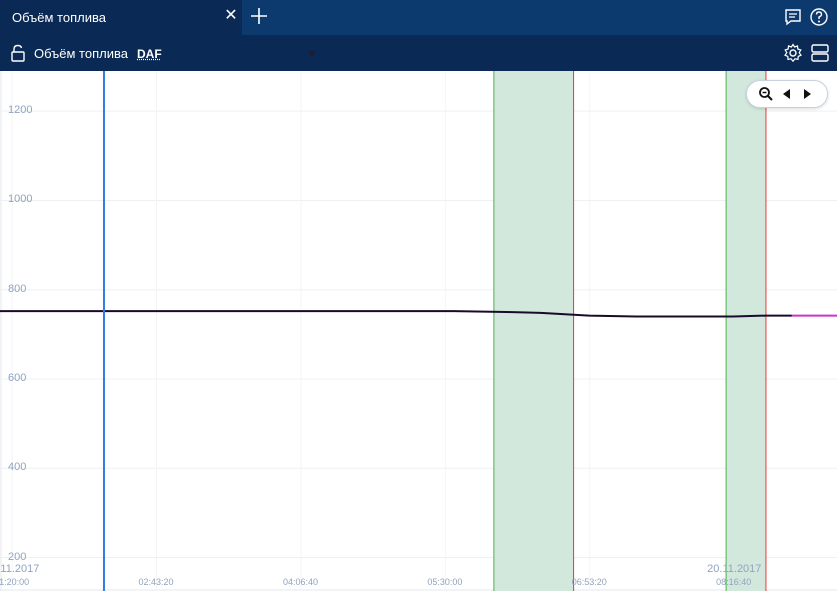 The image size is (837, 591). Describe the element at coordinates (766, 94) in the screenshot. I see `zoom-out-icon` at that location.